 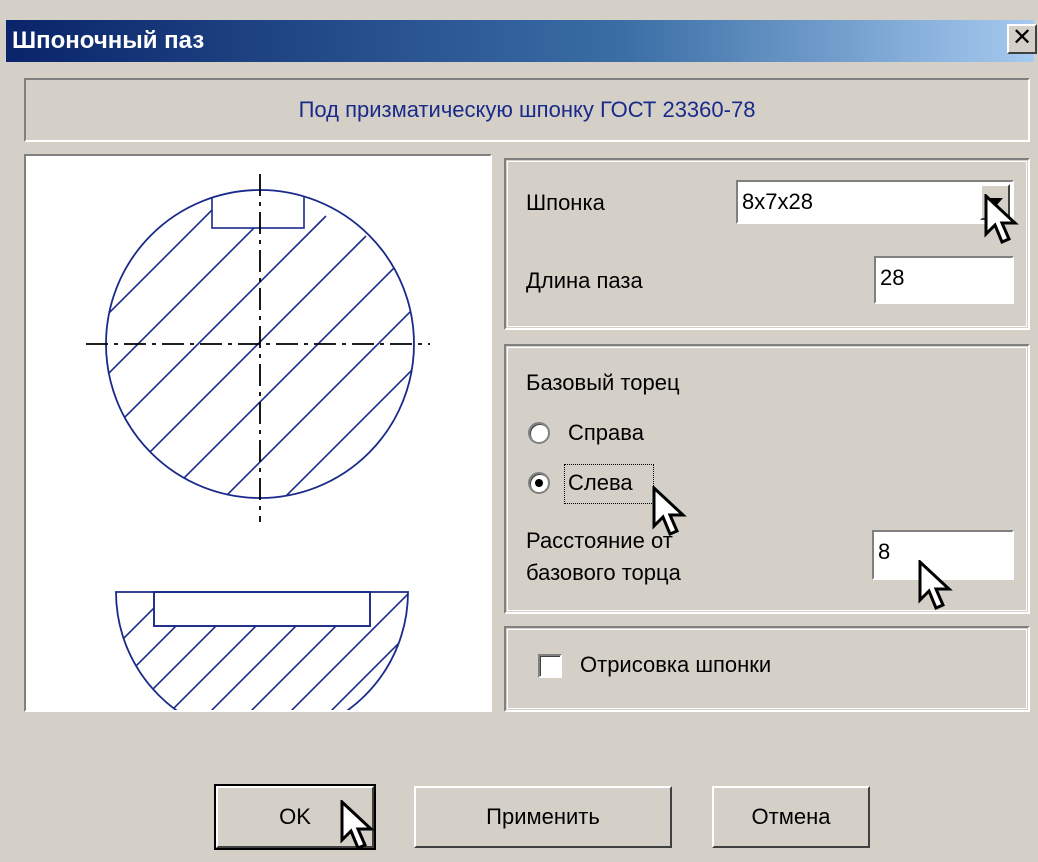 I want to click on lower-section-hatch, so click(x=262, y=654).